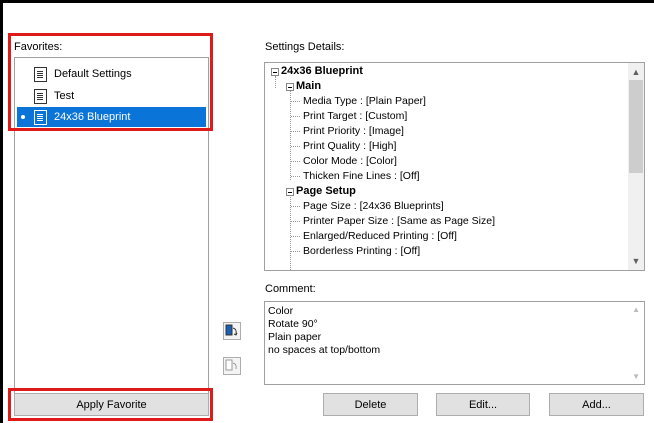 This screenshot has width=654, height=423. What do you see at coordinates (327, 1) in the screenshot?
I see `window-top-border` at bounding box center [327, 1].